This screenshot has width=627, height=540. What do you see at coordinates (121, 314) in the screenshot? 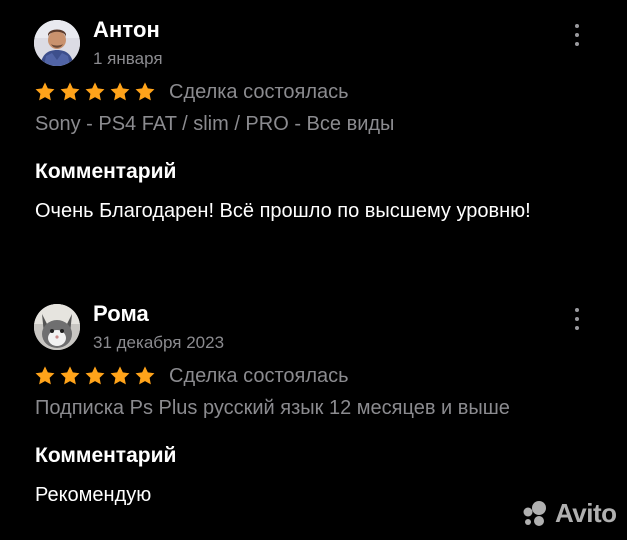
I see `author-name: Рома` at bounding box center [121, 314].